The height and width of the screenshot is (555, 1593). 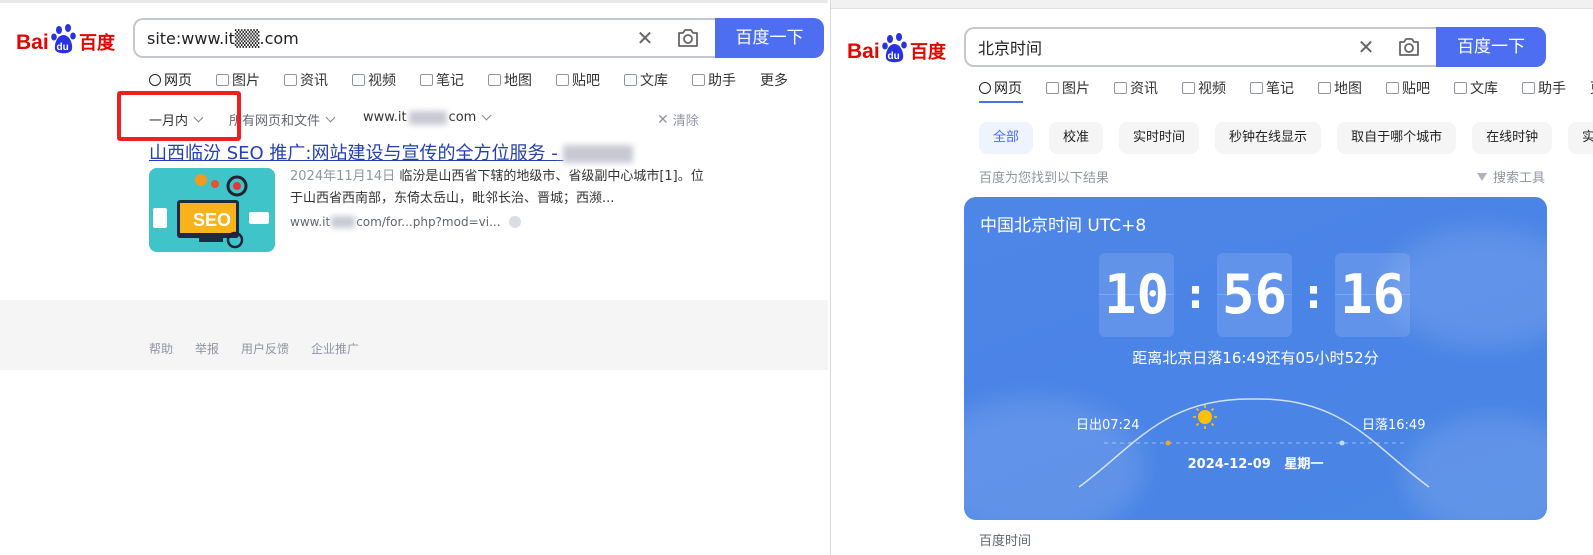 I want to click on image-icon, so click(x=1052, y=88).